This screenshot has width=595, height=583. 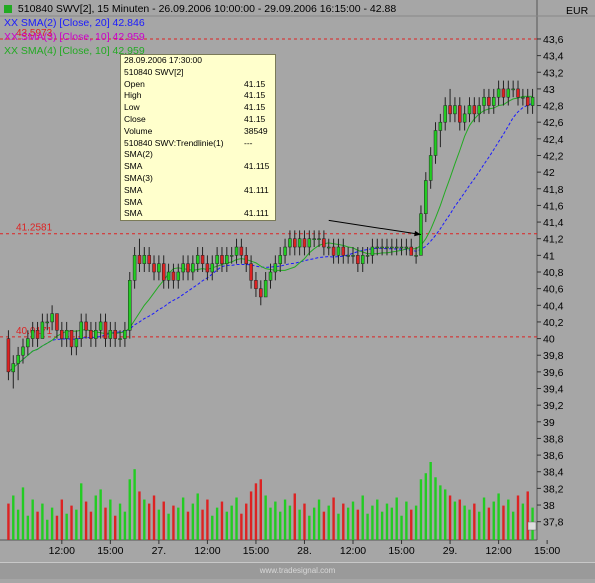 I want to click on tooltip-row-value: 41.15, so click(x=255, y=83).